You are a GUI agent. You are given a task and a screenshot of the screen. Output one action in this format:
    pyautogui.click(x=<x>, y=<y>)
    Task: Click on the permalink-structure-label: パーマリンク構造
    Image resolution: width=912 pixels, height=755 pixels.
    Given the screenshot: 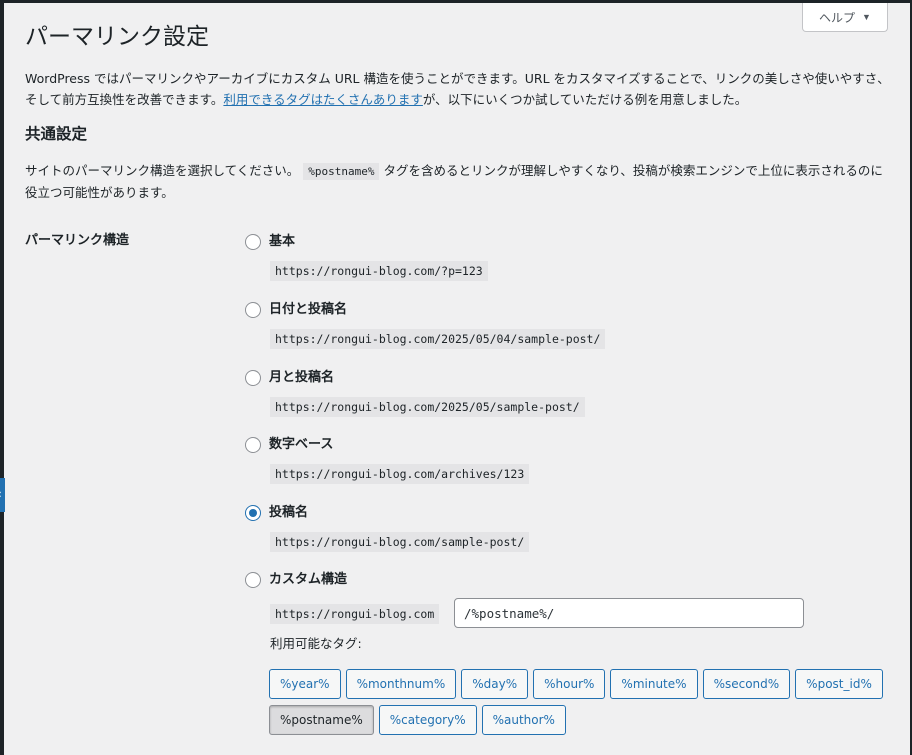 What is the action you would take?
    pyautogui.click(x=77, y=240)
    